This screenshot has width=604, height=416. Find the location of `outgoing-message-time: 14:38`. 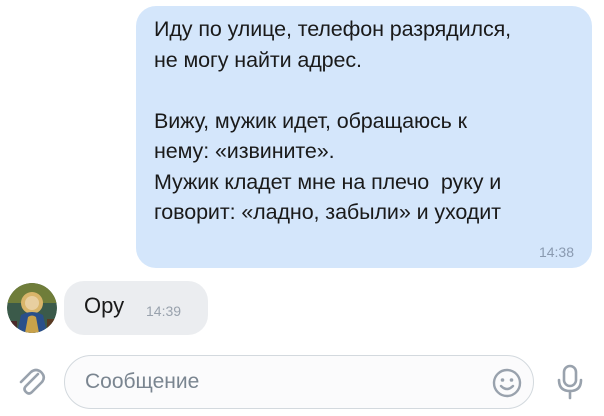

outgoing-message-time: 14:38 is located at coordinates (556, 252).